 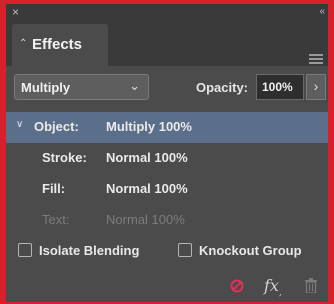 I want to click on fx-icon: fx,, so click(x=273, y=287).